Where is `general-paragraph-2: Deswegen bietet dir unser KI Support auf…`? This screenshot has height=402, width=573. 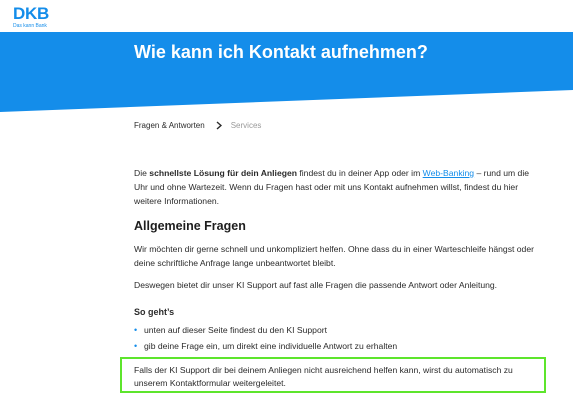 general-paragraph-2: Deswegen bietet dir unser KI Support auf… is located at coordinates (316, 285).